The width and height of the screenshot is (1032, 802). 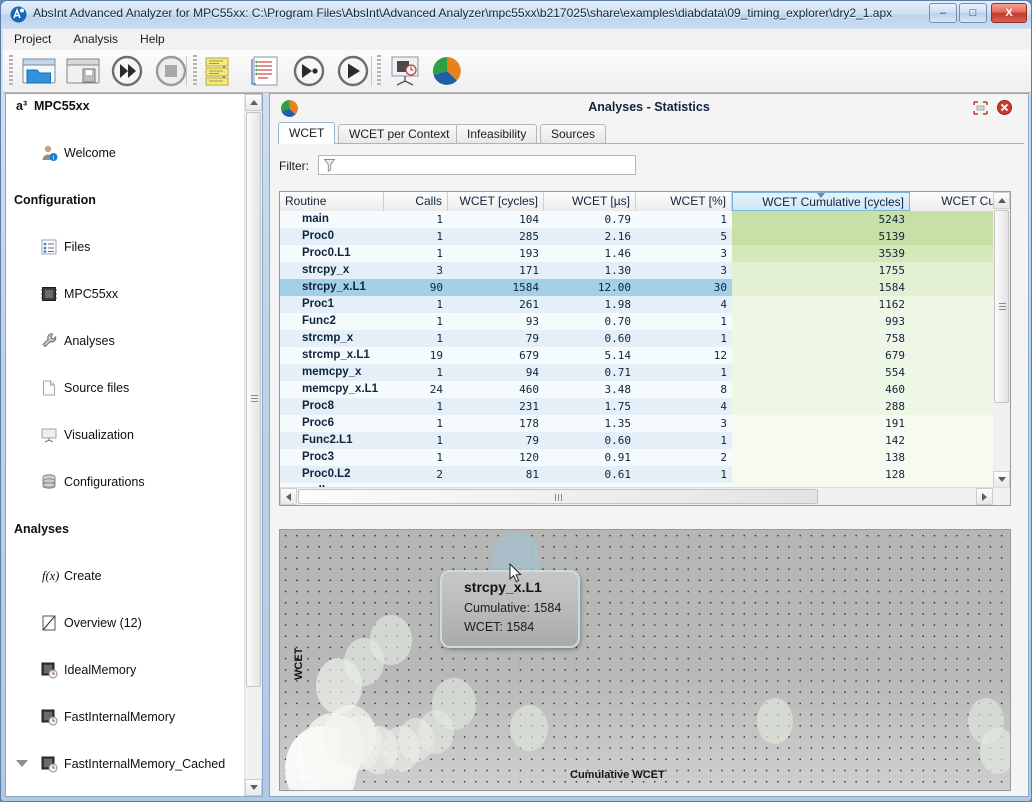 I want to click on table-row: main 1 104 0.79 1 5243, so click(x=645, y=219).